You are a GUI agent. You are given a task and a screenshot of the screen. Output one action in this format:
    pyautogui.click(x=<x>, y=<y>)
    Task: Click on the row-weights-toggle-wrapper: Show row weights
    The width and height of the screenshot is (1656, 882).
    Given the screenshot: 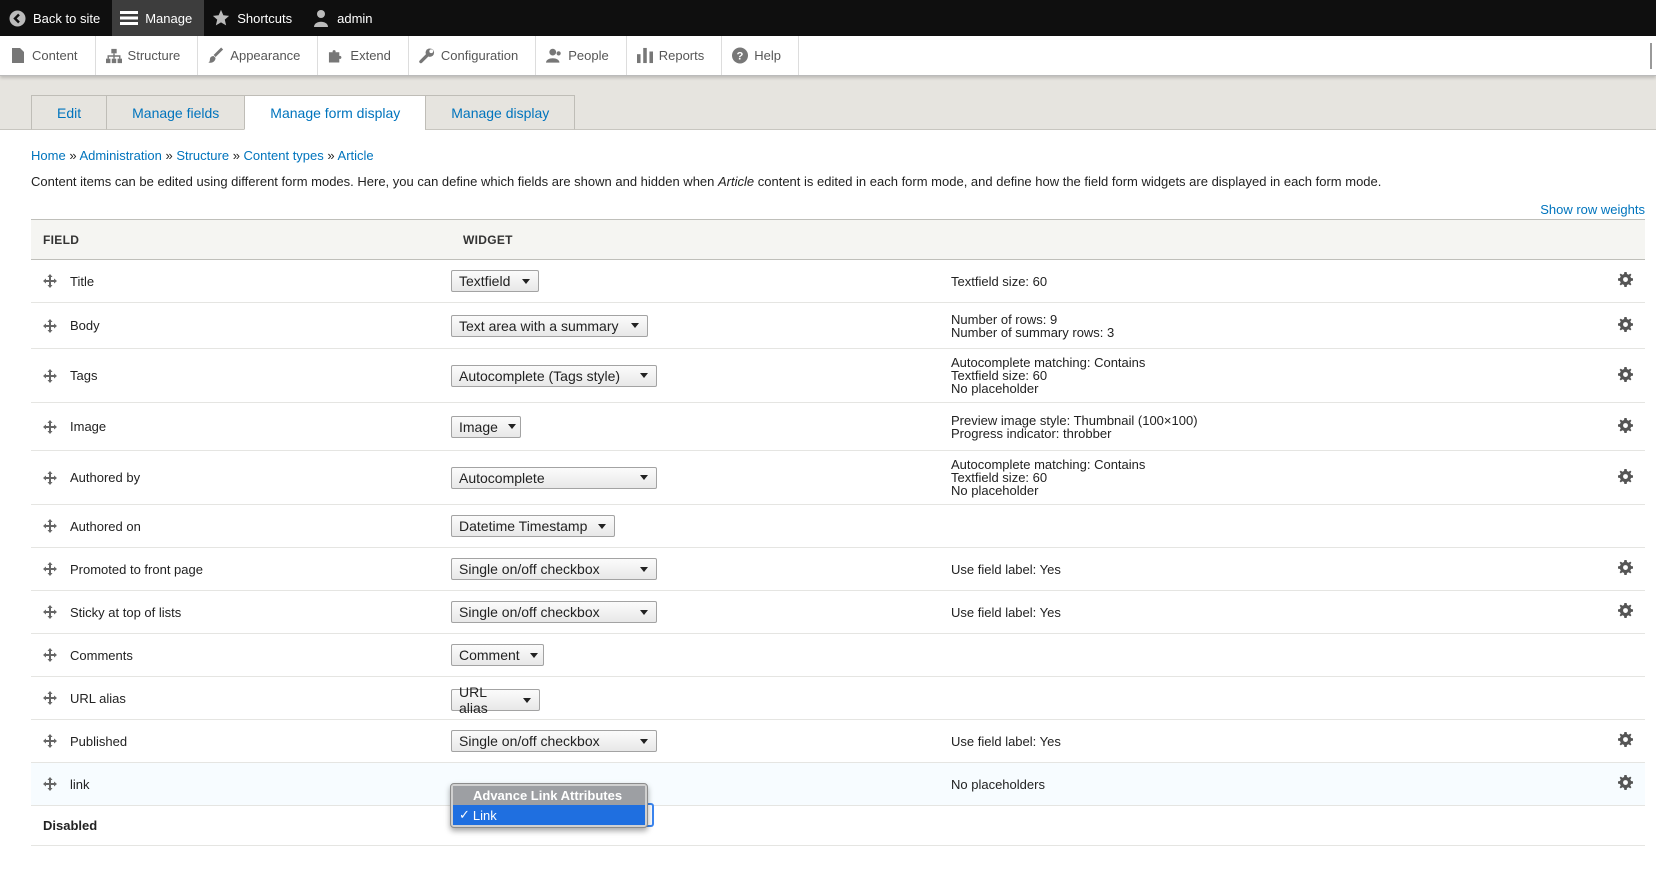 What is the action you would take?
    pyautogui.click(x=838, y=210)
    